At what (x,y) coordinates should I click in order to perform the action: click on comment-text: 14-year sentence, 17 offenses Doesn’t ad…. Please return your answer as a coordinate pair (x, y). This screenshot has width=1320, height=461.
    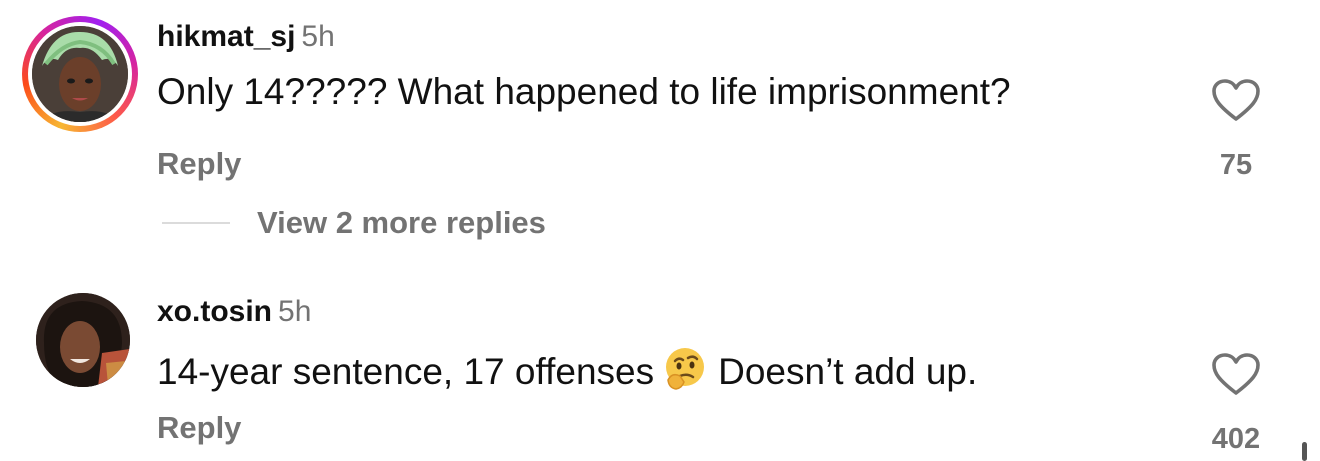
    Looking at the image, I should click on (567, 370).